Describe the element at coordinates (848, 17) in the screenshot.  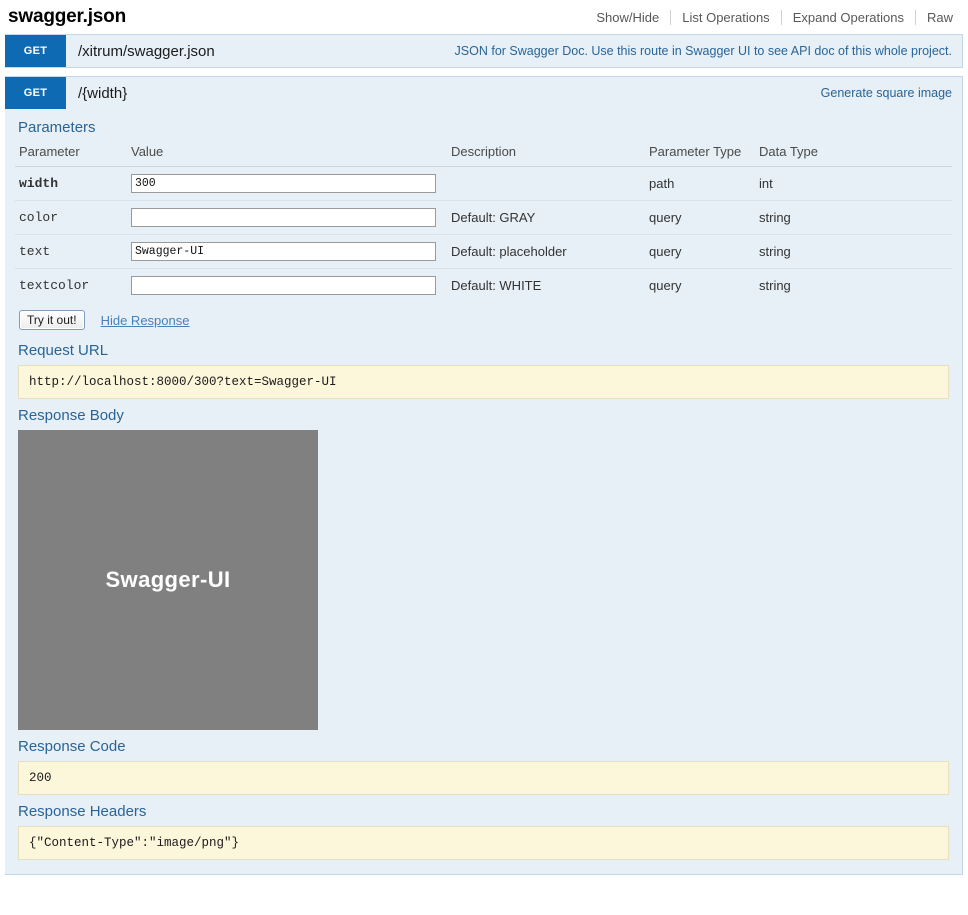
I see `expand-operations-link: Expand Operations` at that location.